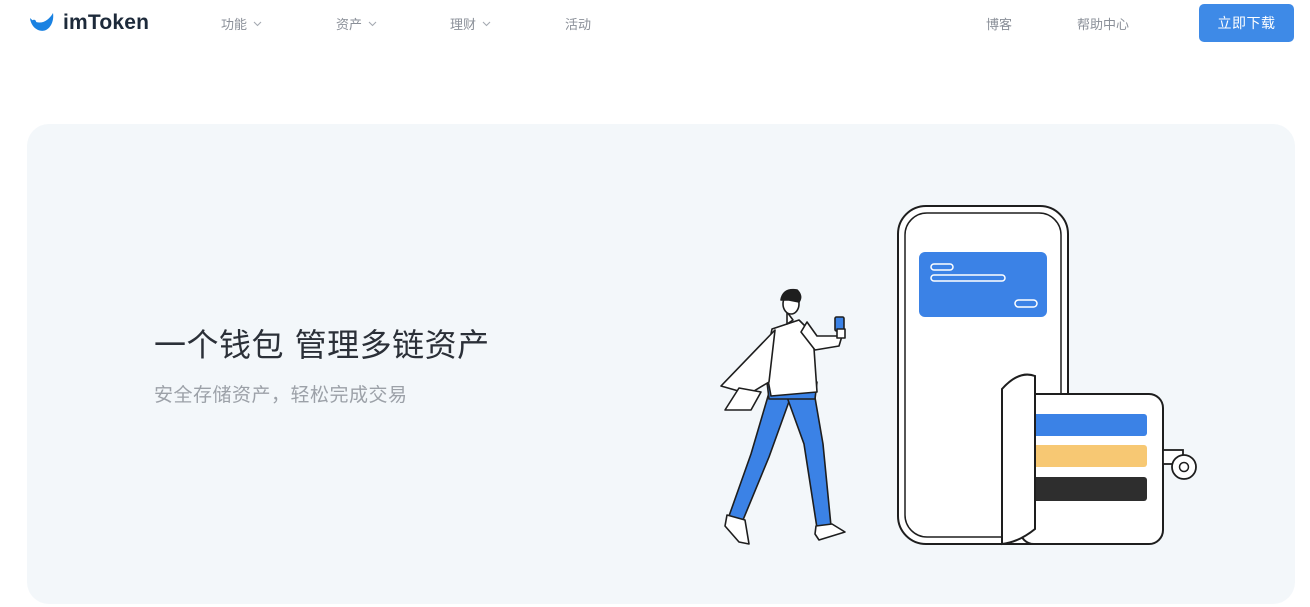  I want to click on nav-item-label: 功能, so click(234, 25).